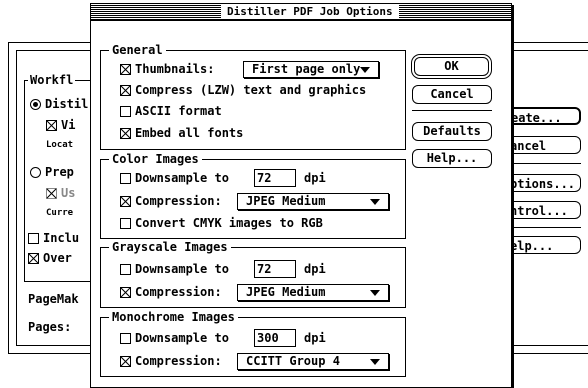  I want to click on title-bar: Distiller PDF Job Options, so click(301, 12).